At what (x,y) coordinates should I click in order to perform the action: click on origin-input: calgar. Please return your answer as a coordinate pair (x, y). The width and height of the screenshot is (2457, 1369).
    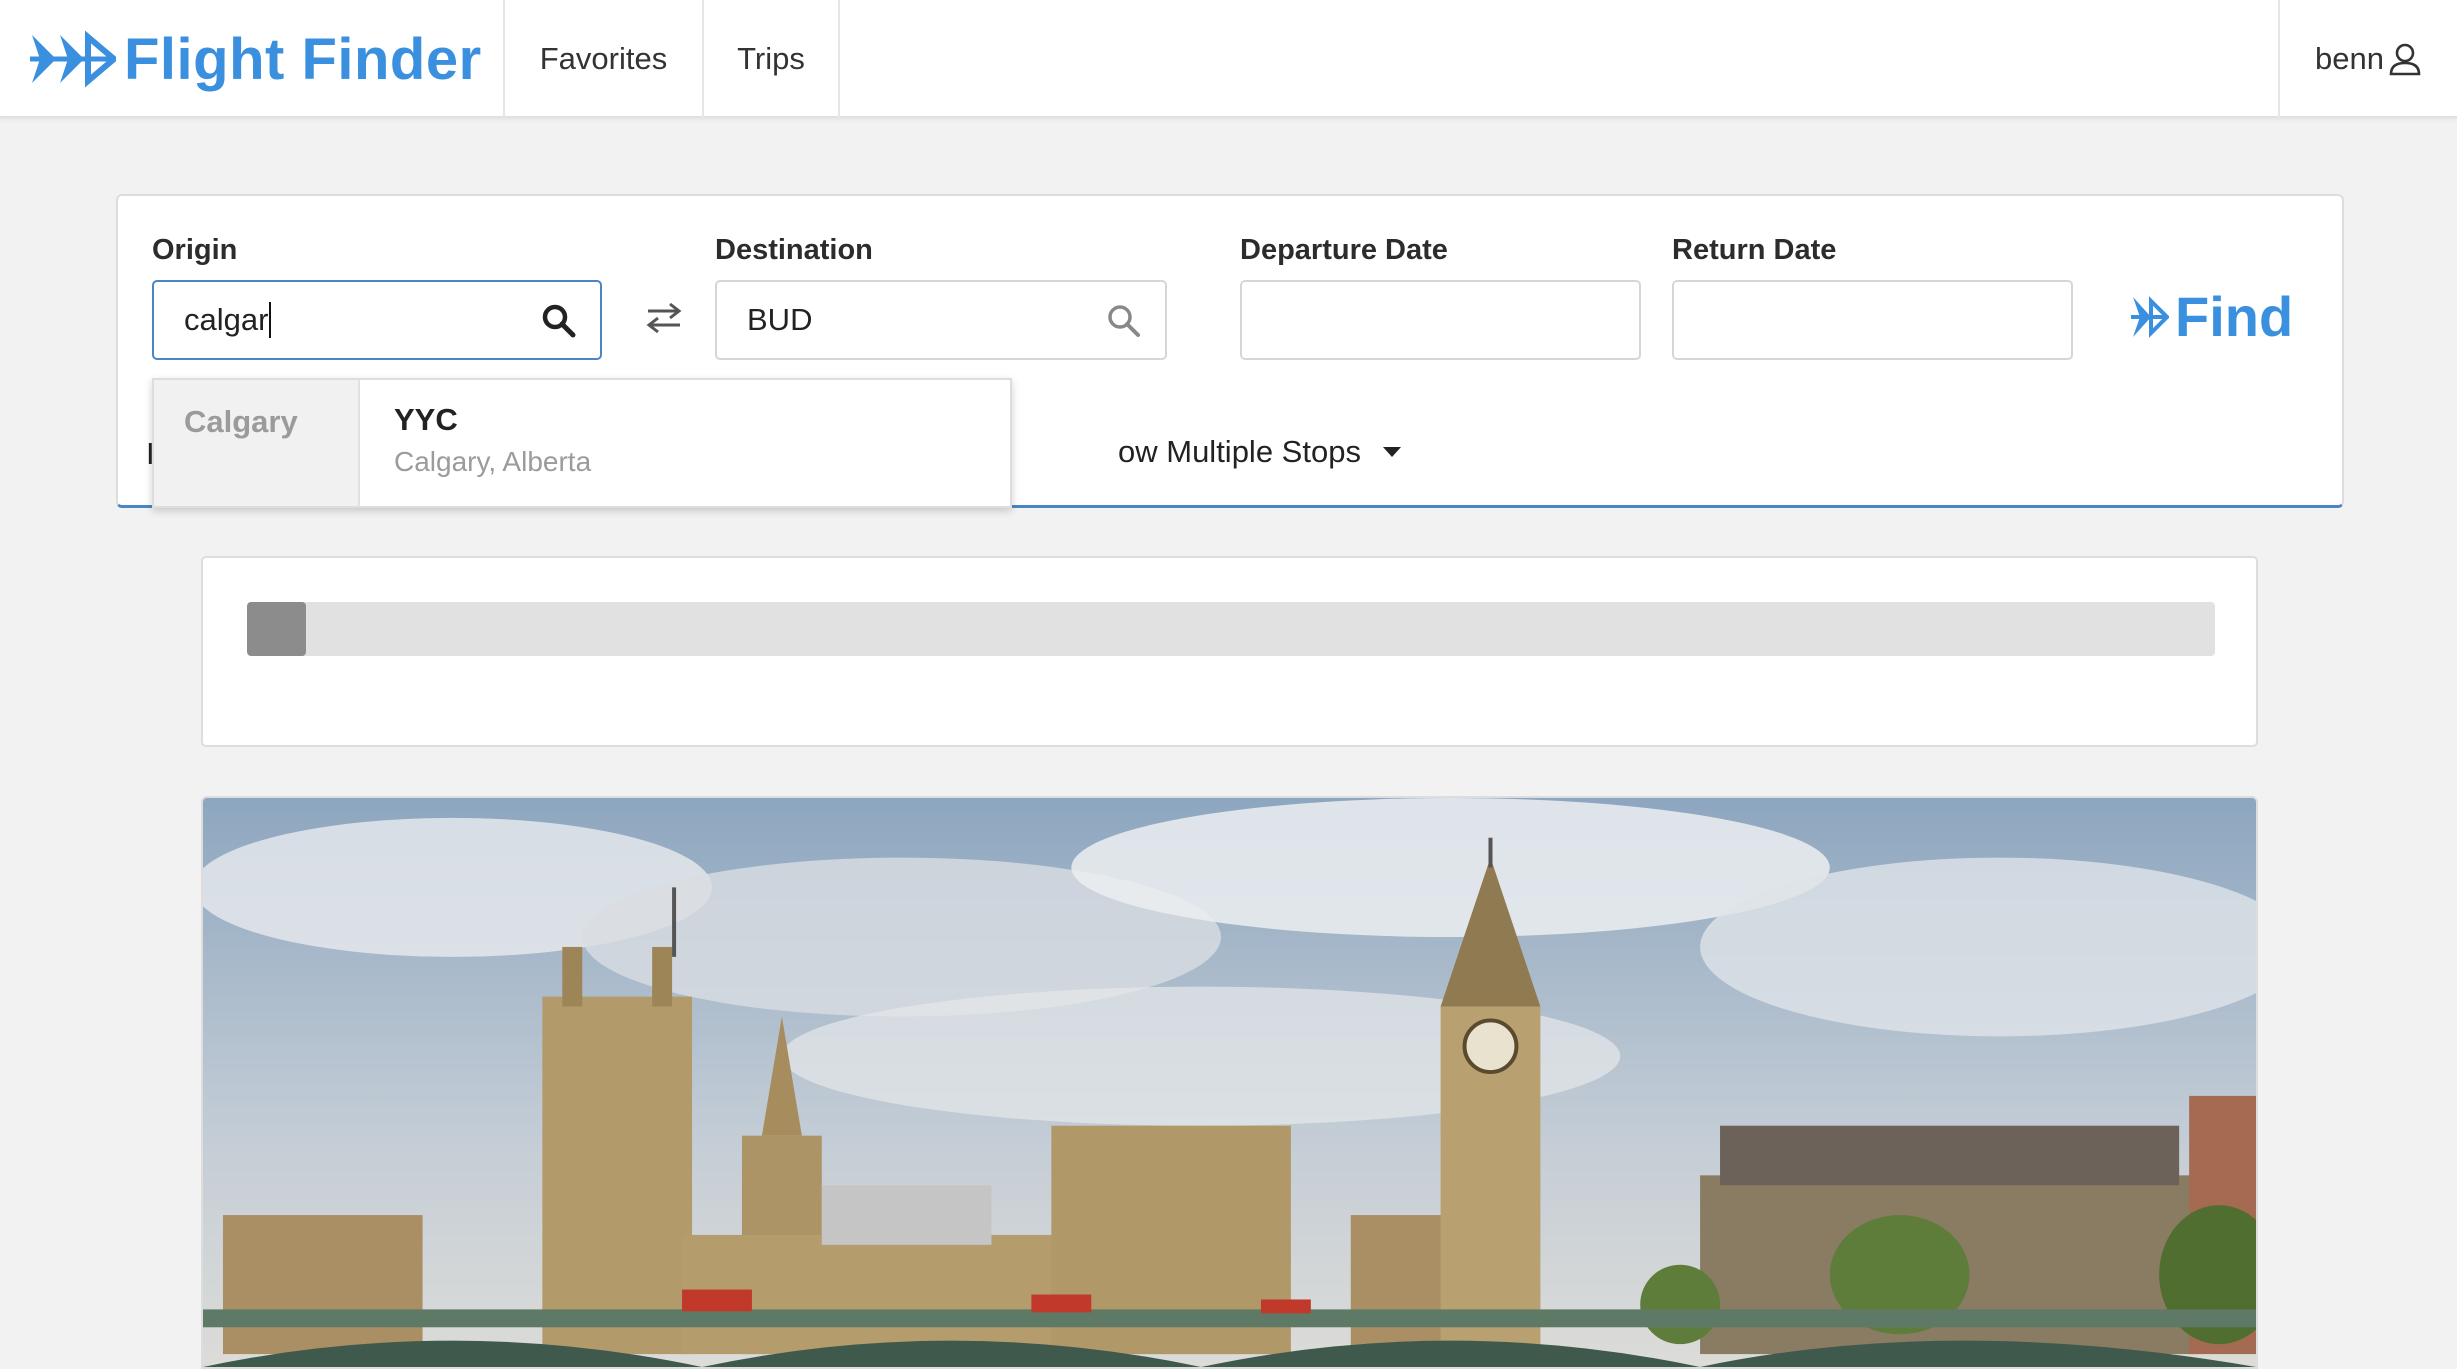
    Looking at the image, I should click on (377, 320).